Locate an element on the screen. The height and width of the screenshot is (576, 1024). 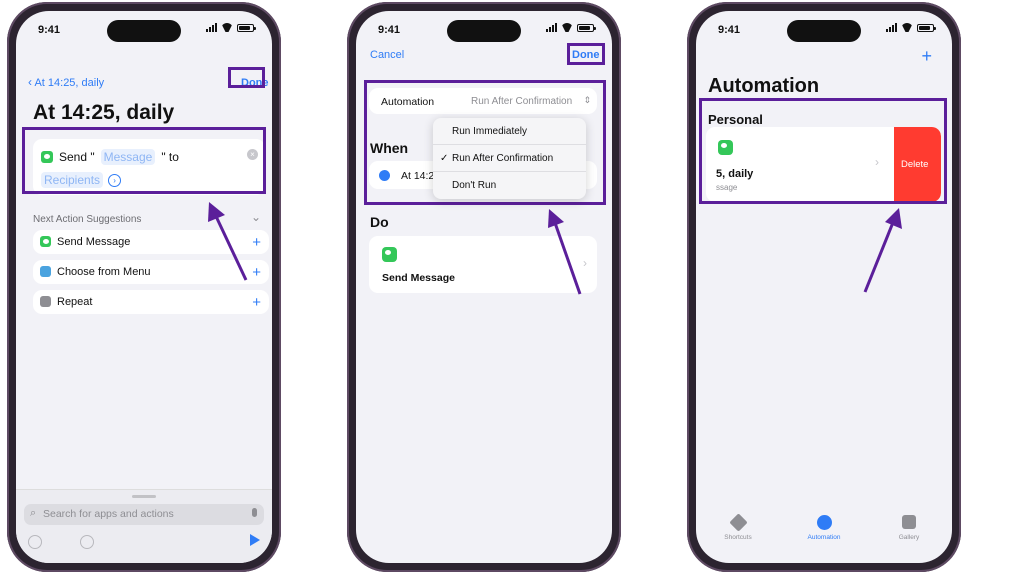
redo-icon is located at coordinates (87, 542).